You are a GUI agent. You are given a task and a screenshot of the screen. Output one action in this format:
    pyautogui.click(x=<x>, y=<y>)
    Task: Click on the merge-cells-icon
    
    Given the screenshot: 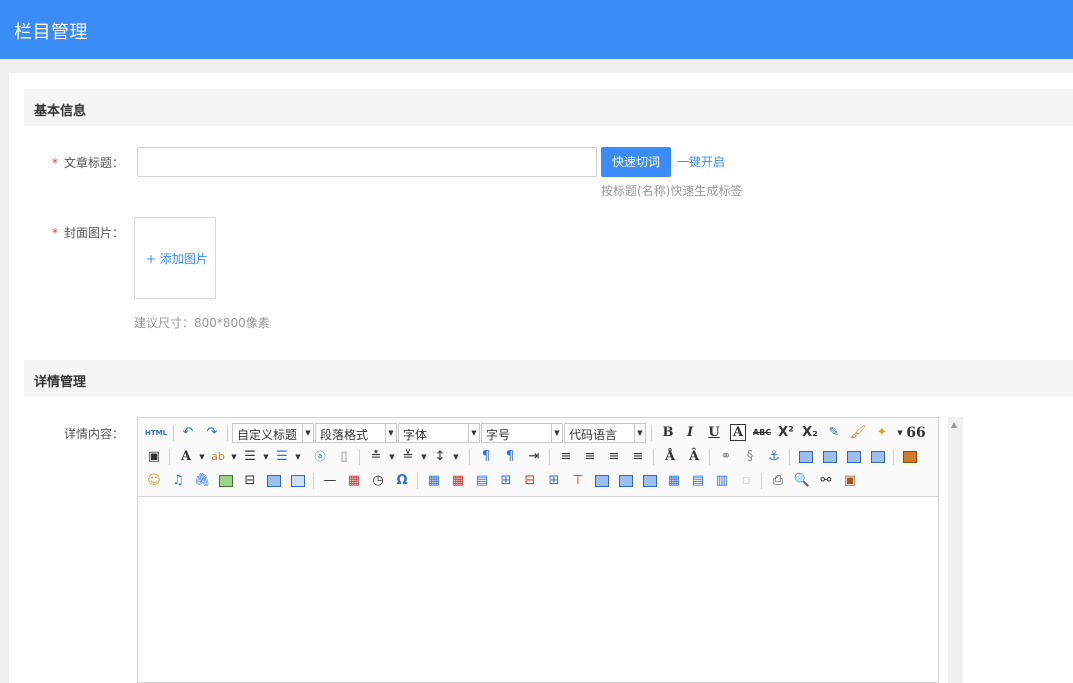 What is the action you would take?
    pyautogui.click(x=602, y=481)
    